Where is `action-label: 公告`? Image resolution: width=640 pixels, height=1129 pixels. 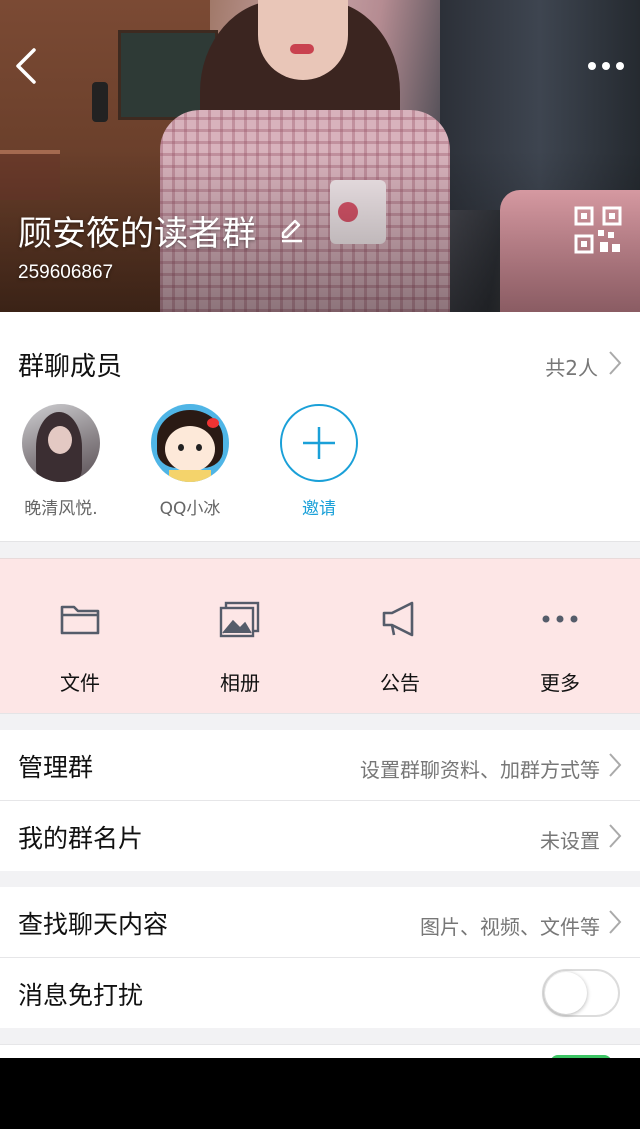 action-label: 公告 is located at coordinates (400, 683).